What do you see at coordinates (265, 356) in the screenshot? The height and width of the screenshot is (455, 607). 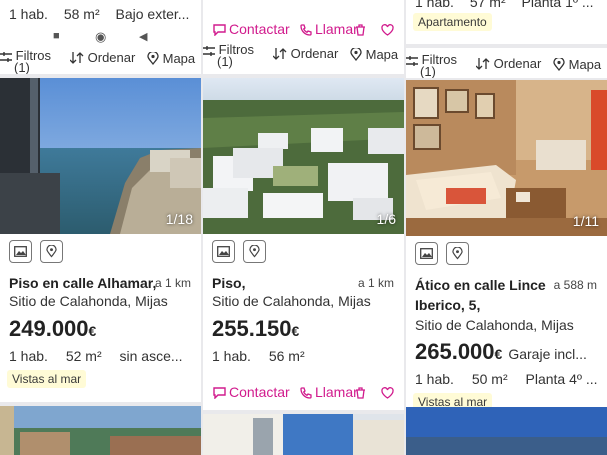 I see `listing-specs: 1 hab. 56 m²` at bounding box center [265, 356].